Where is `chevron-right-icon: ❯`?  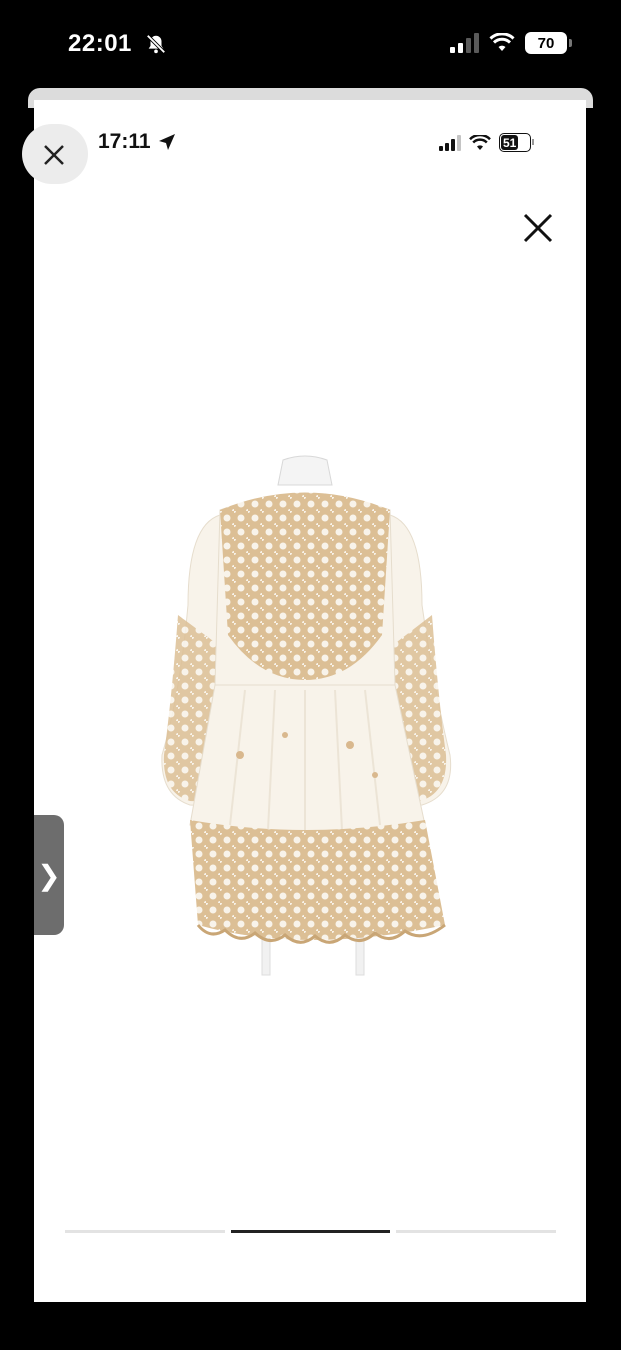 chevron-right-icon: ❯ is located at coordinates (49, 875).